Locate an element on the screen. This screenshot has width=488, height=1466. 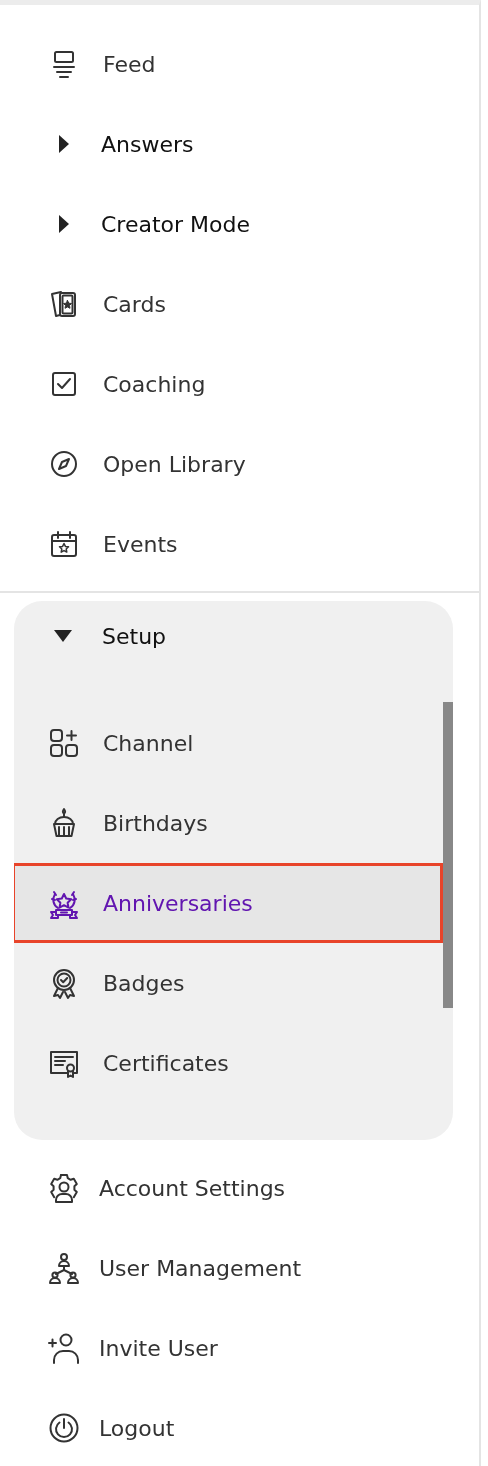
power-icon is located at coordinates (64, 1428).